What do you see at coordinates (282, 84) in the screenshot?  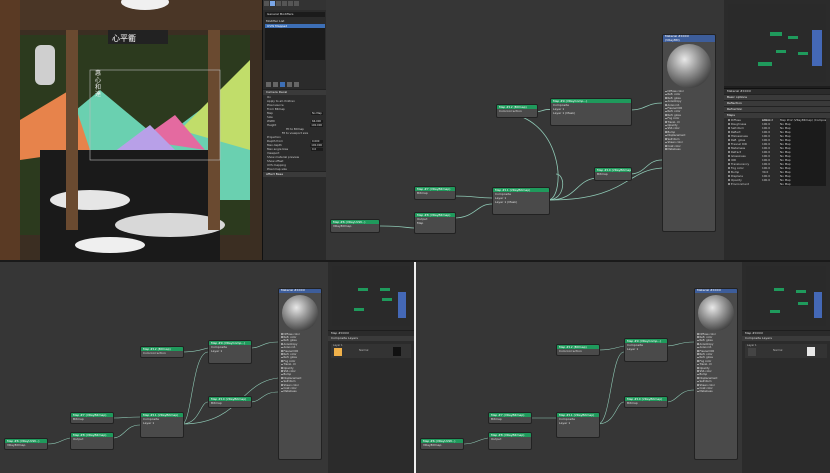 I see `make-unique-icon` at bounding box center [282, 84].